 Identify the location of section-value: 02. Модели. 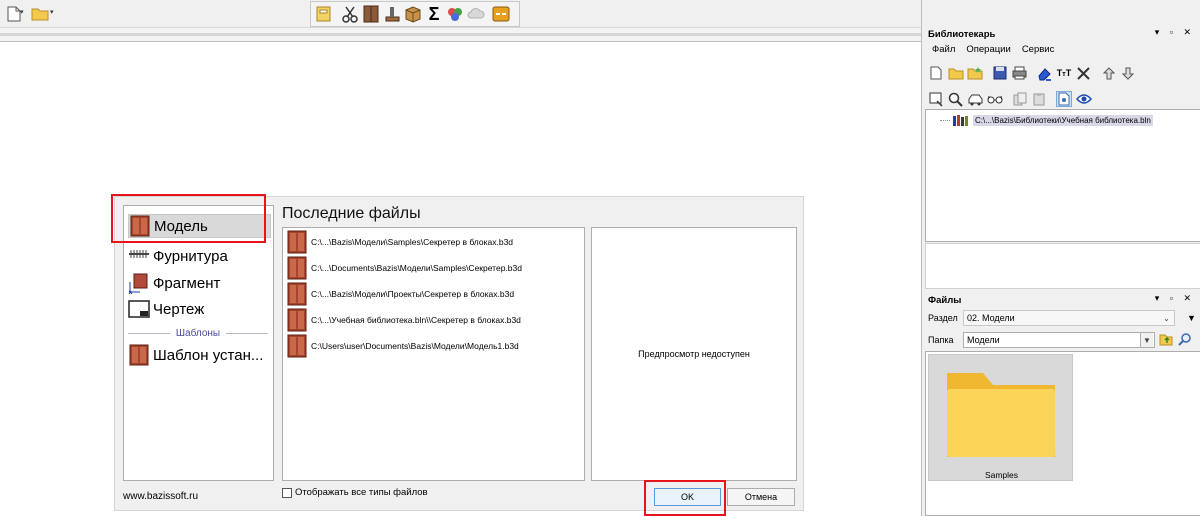
(991, 318).